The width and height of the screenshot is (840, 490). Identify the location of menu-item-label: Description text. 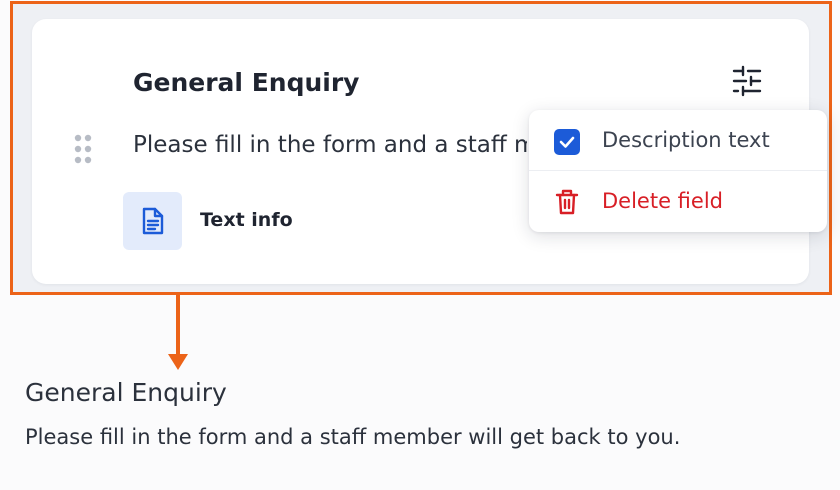
(686, 140).